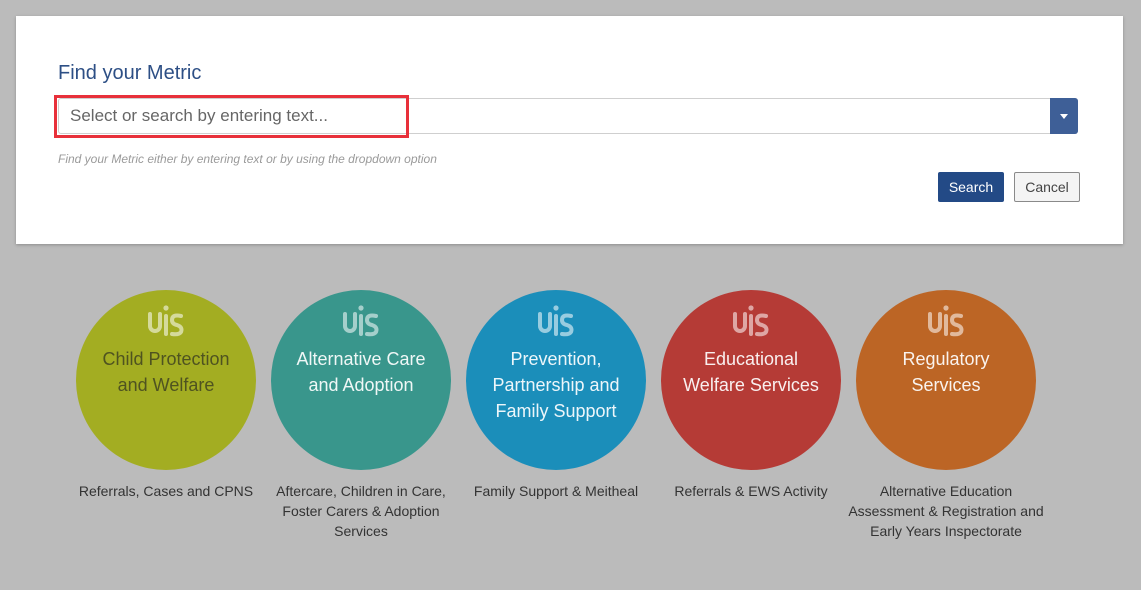 The image size is (1141, 590). I want to click on category-circle: Alternative Care and Adoption, so click(361, 380).